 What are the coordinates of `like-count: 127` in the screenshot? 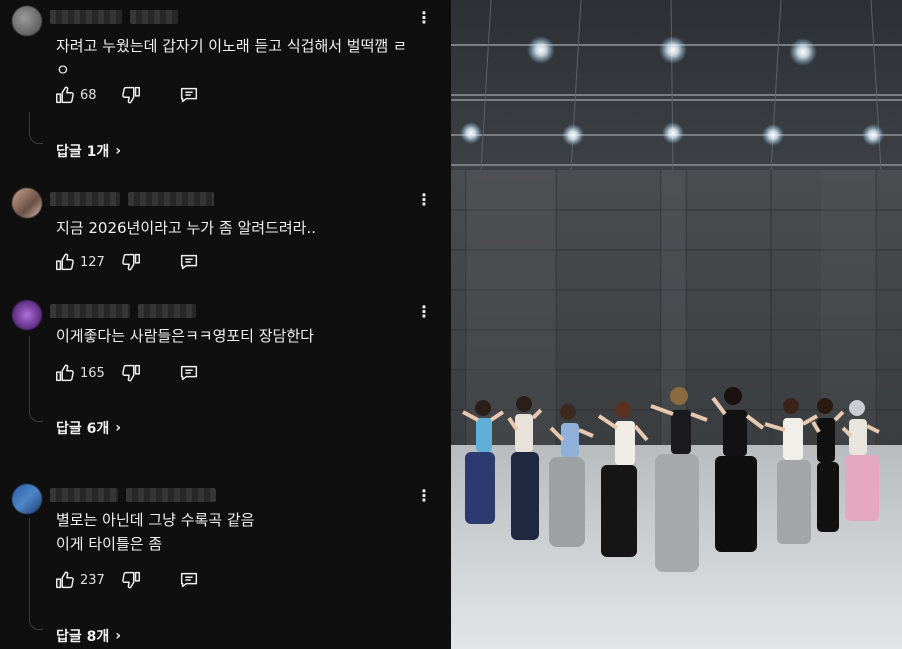 It's located at (92, 262).